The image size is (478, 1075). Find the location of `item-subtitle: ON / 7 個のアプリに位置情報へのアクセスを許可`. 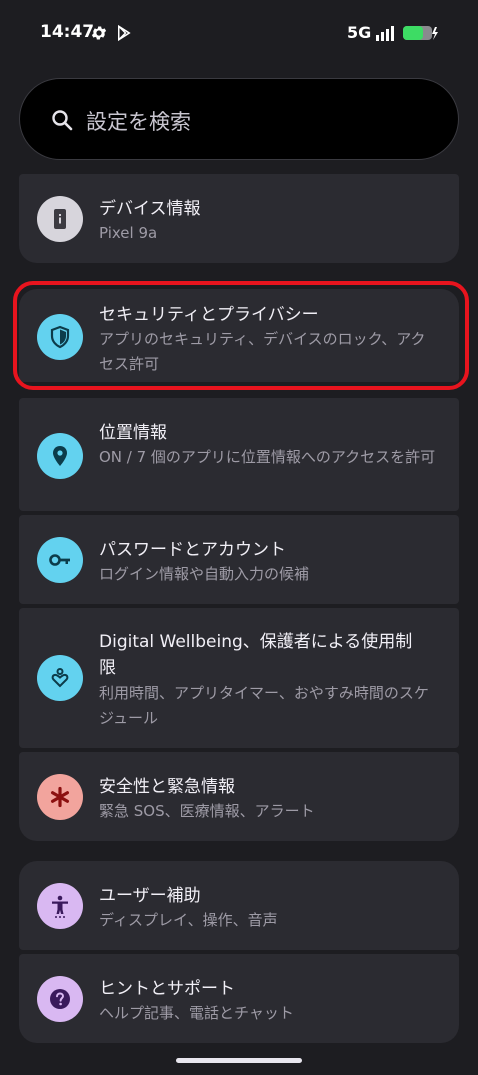

item-subtitle: ON / 7 個のアプリに位置情報へのアクセスを許可 is located at coordinates (267, 457).